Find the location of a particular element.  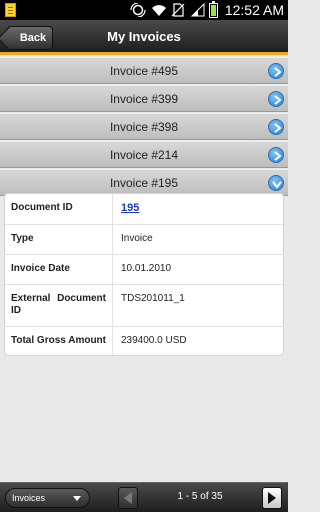

invoice-label: Invoice #495 is located at coordinates (144, 70).